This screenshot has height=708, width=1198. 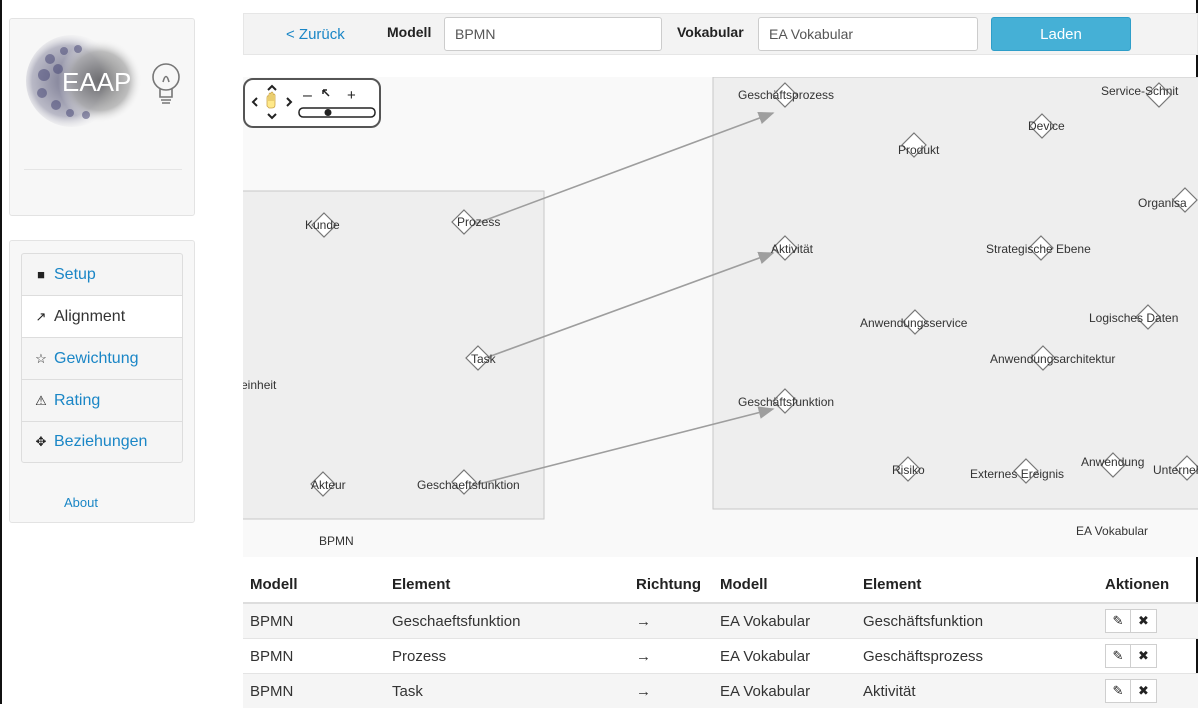 I want to click on logo-graphic: EAAP, so click(x=102, y=85).